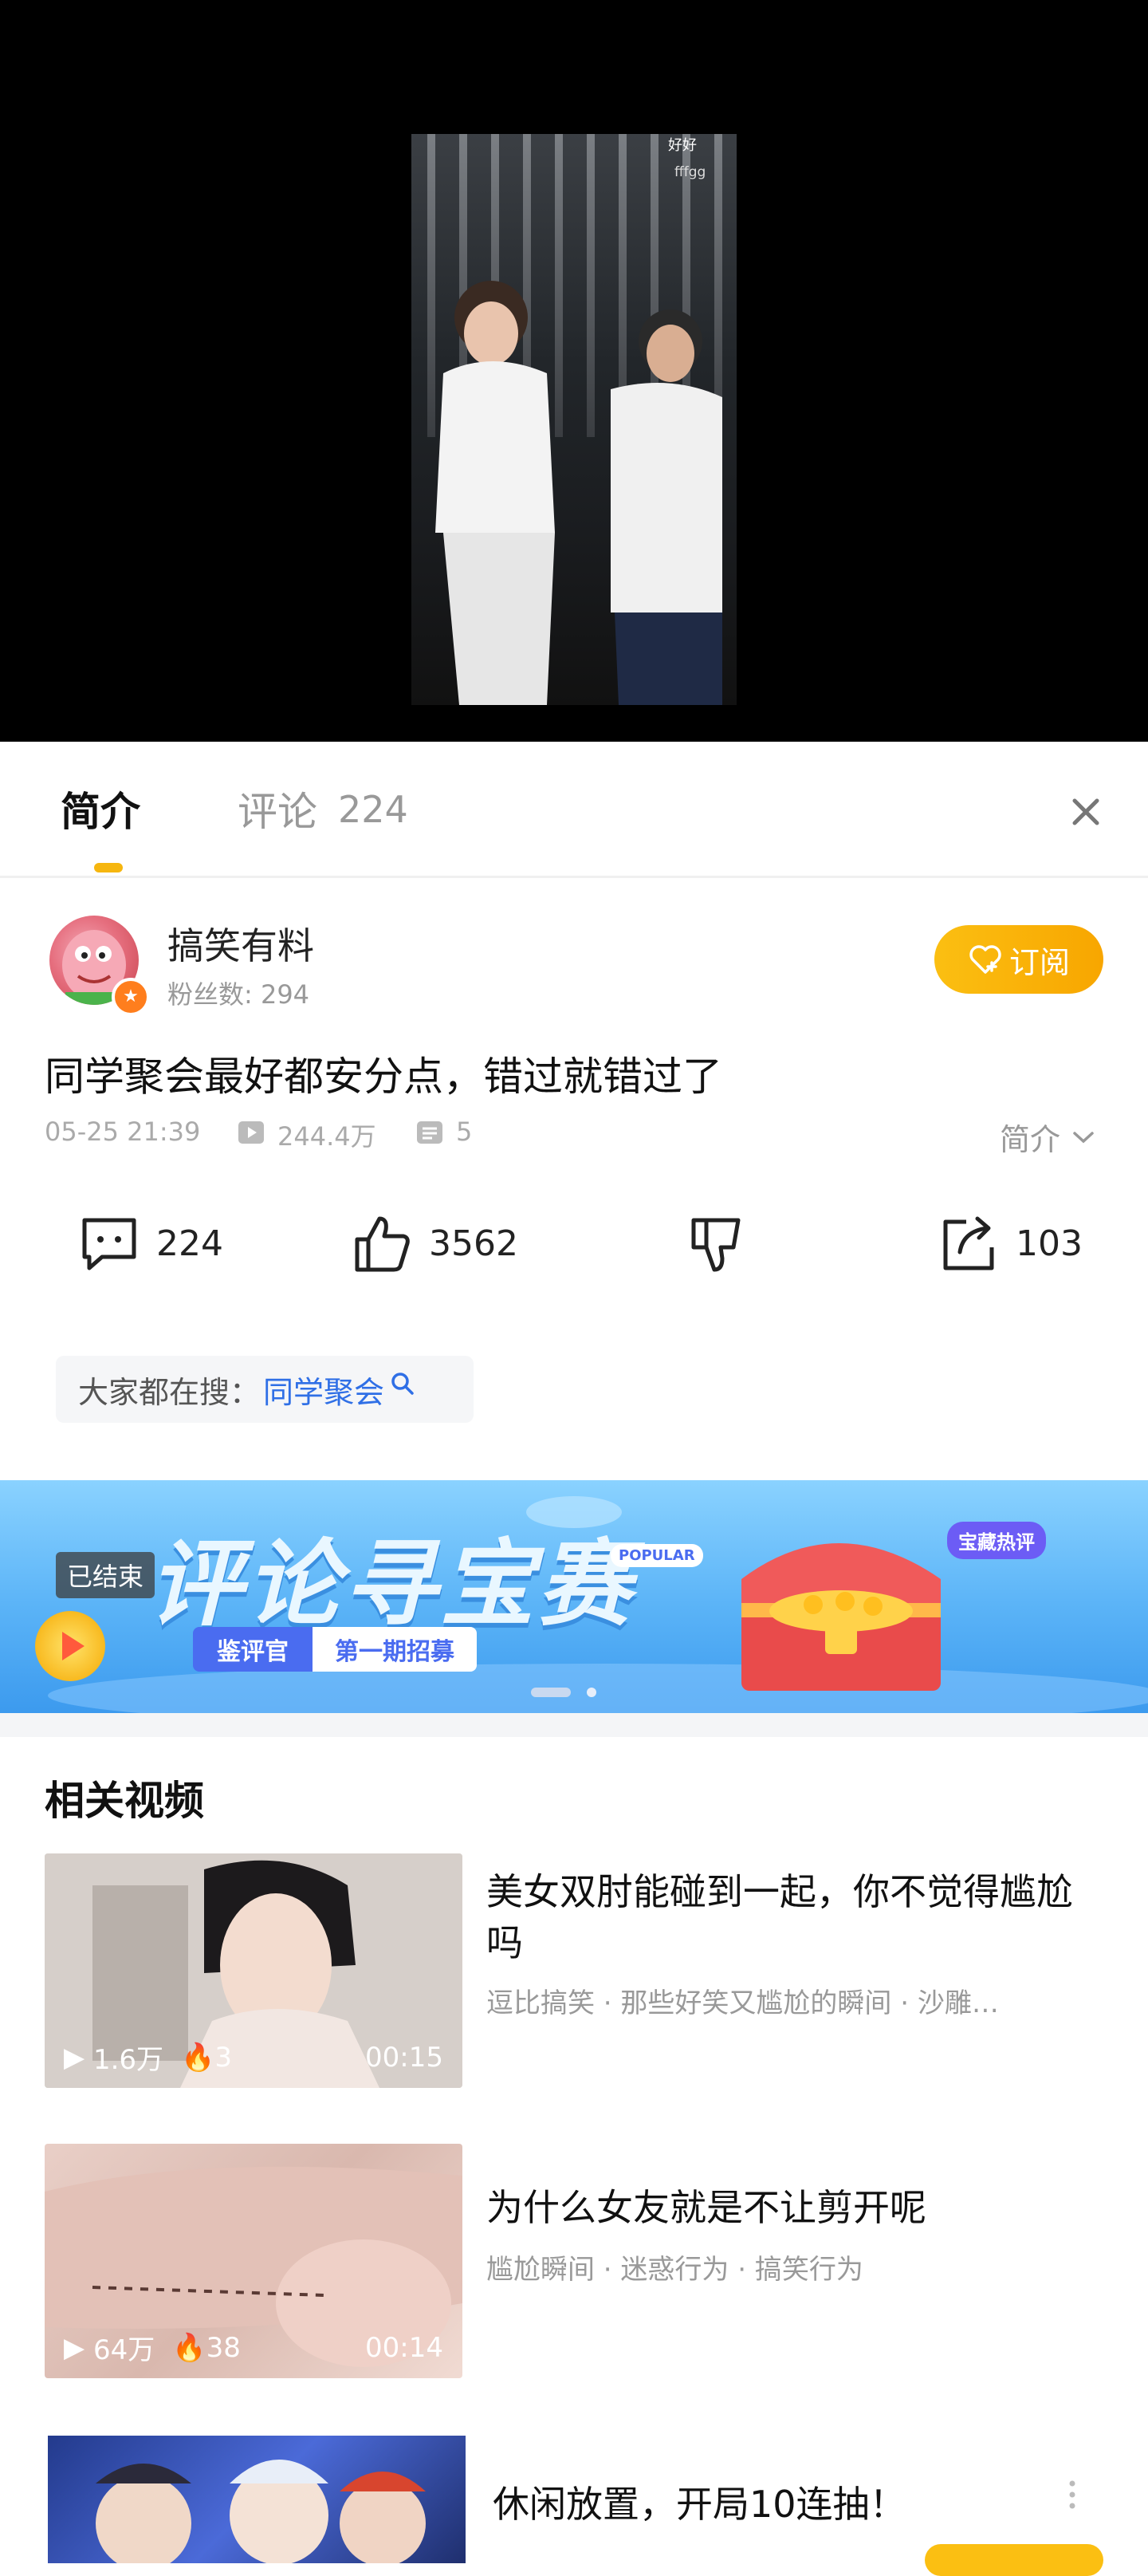  I want to click on search-prefix: 大家都在搜：, so click(169, 1392).